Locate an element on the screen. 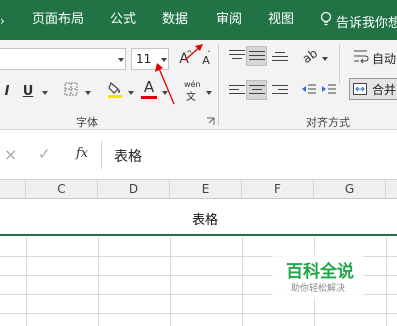 The image size is (397, 326). formula-input: 表格 is located at coordinates (251, 155).